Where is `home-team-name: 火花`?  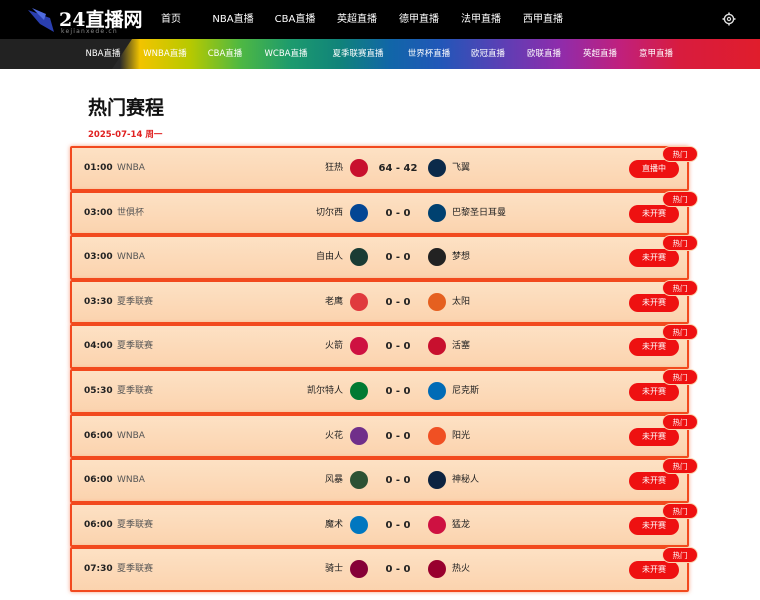
home-team-name: 火花 is located at coordinates (334, 436).